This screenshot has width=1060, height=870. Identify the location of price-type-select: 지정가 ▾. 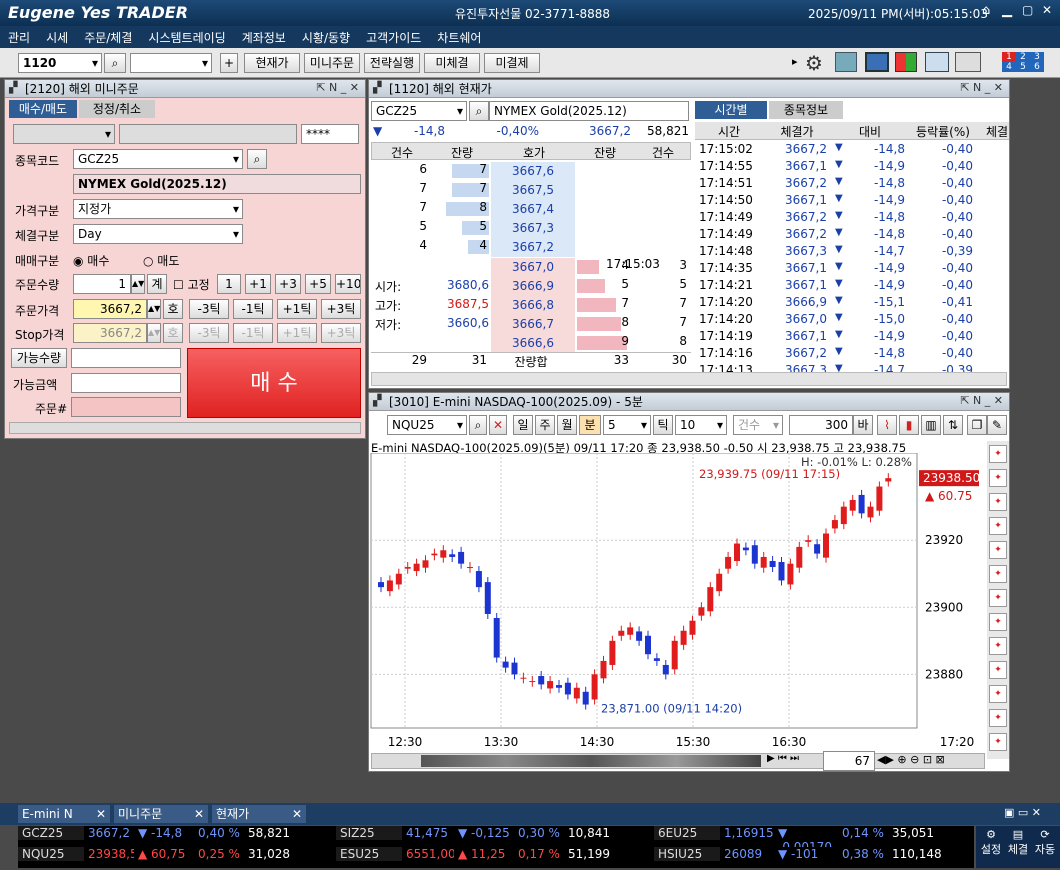
(158, 209).